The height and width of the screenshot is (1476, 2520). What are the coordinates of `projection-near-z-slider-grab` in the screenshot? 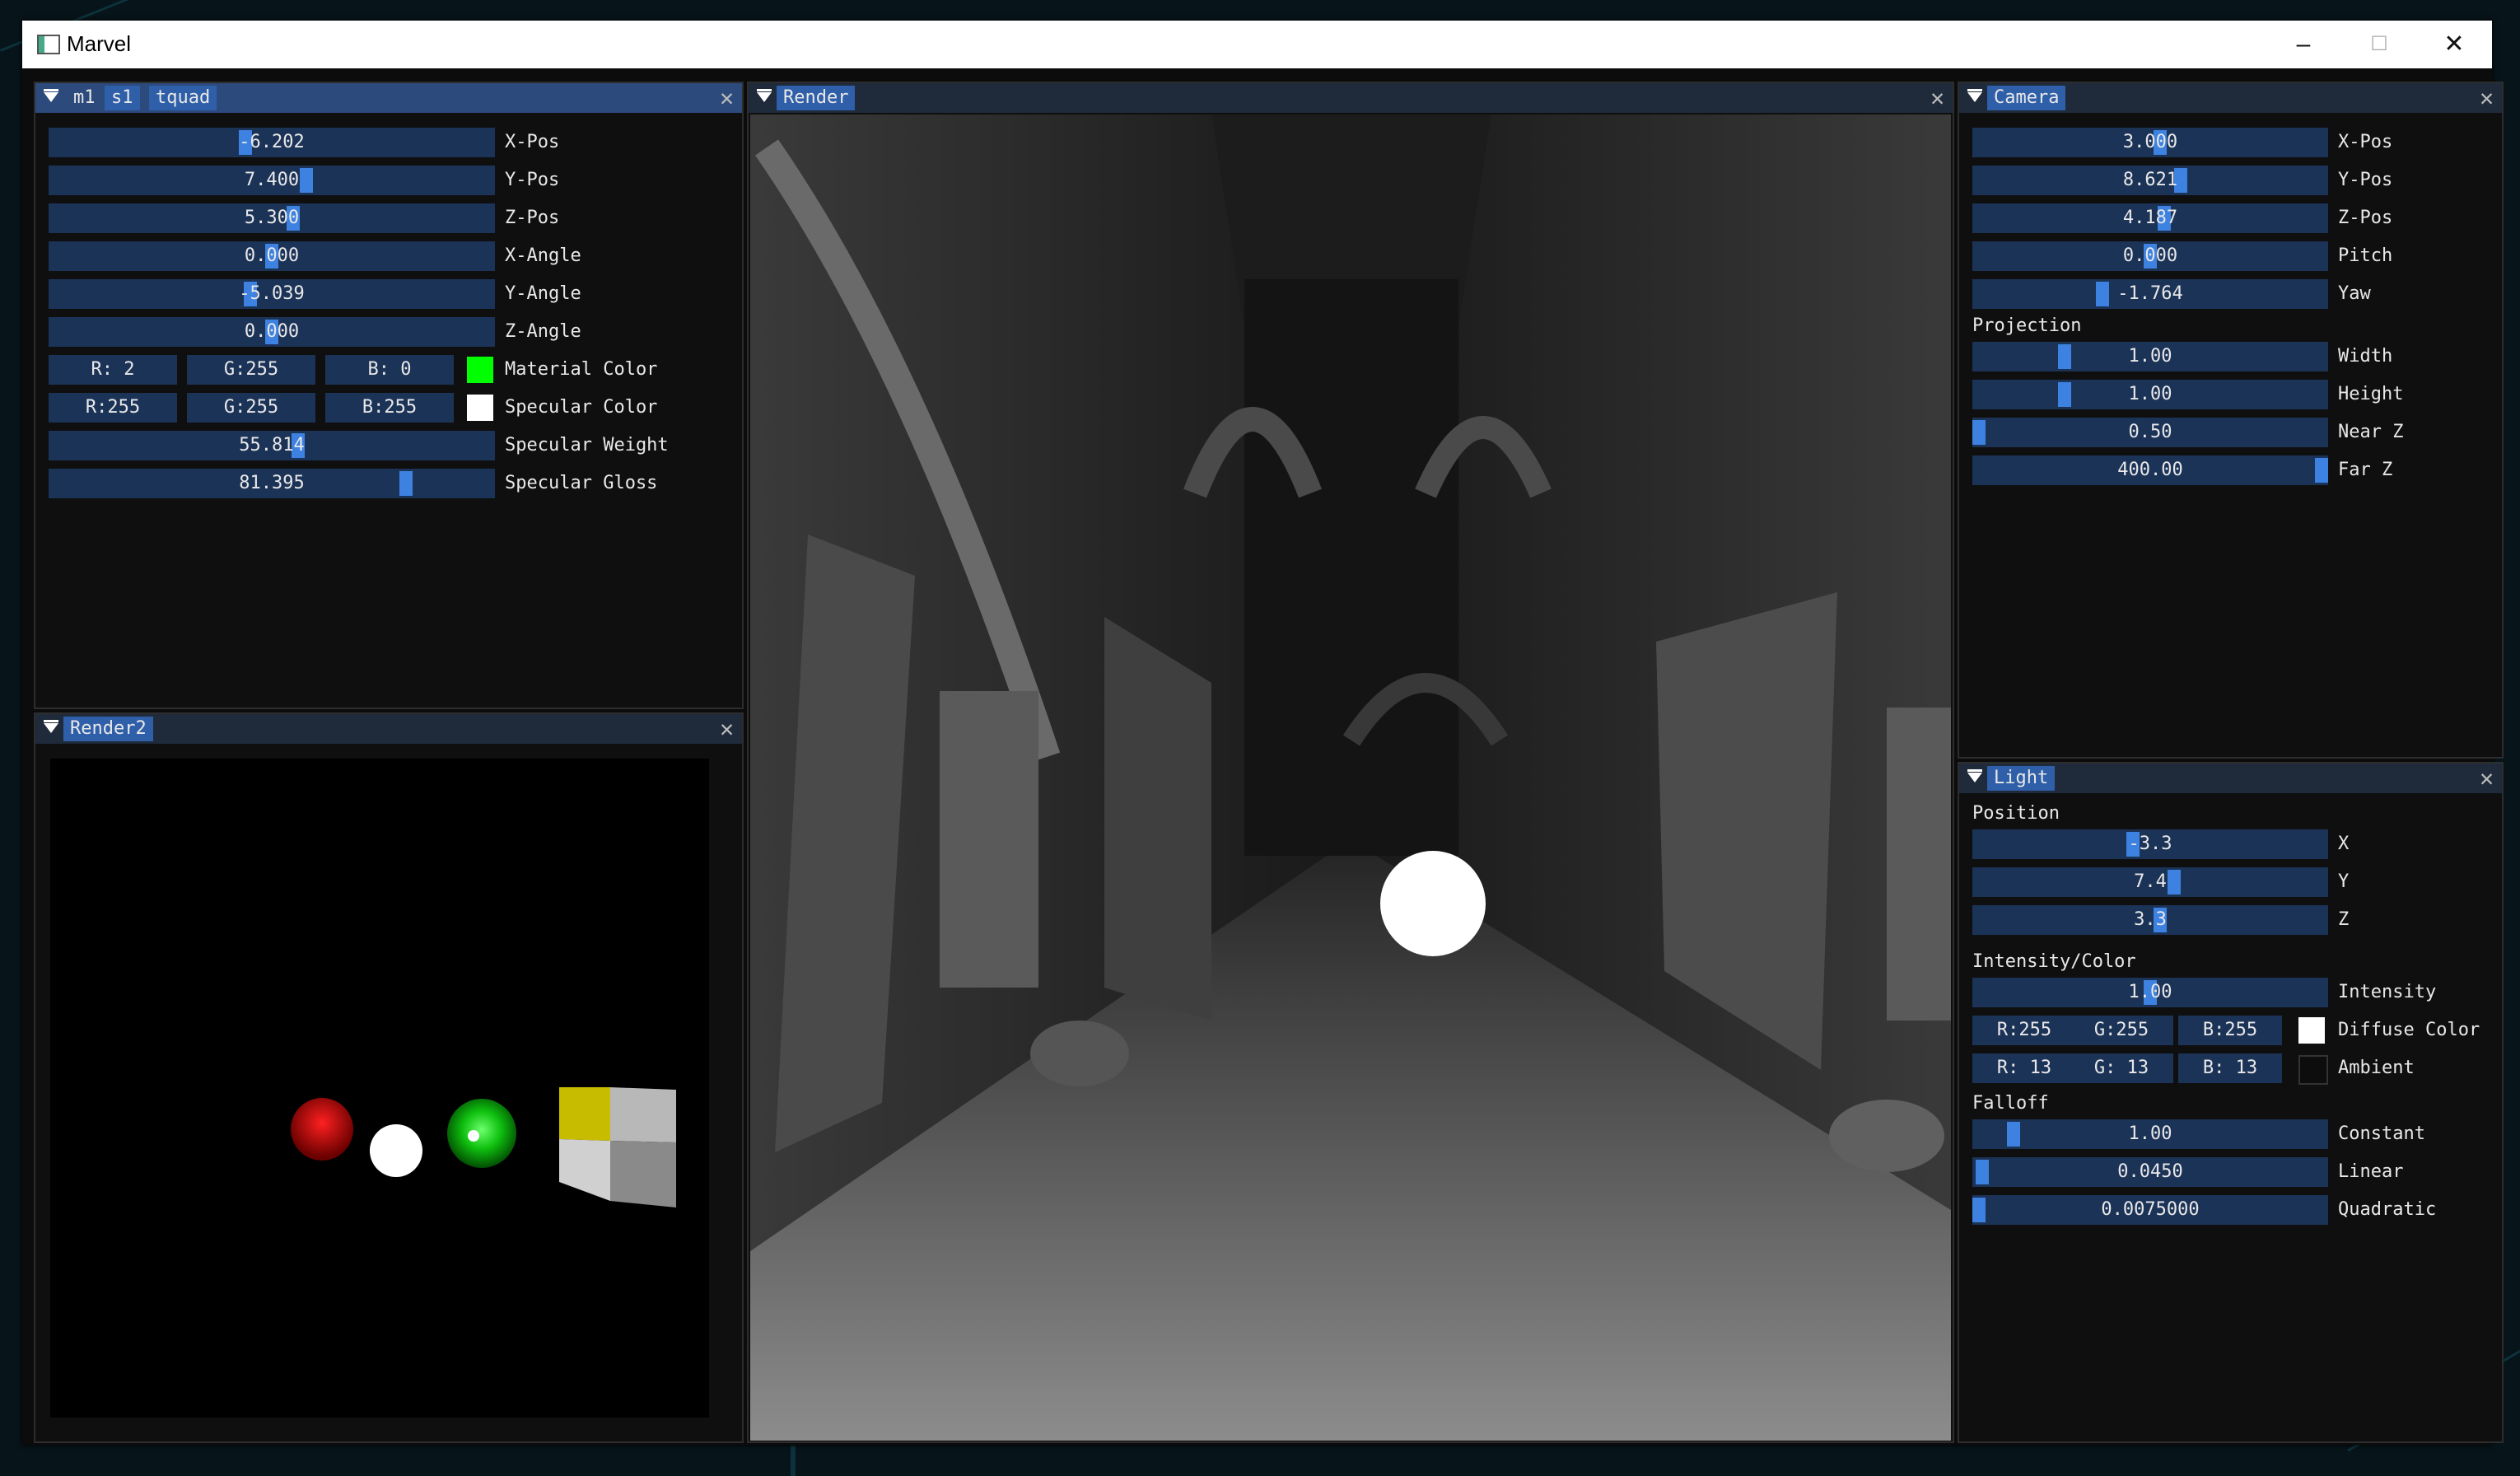 It's located at (1979, 432).